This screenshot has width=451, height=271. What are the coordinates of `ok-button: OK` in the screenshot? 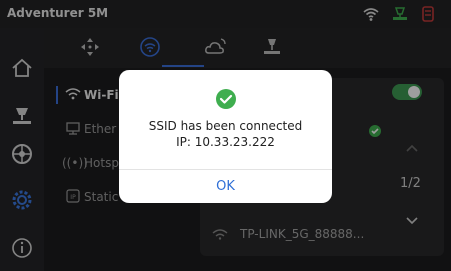 It's located at (225, 186).